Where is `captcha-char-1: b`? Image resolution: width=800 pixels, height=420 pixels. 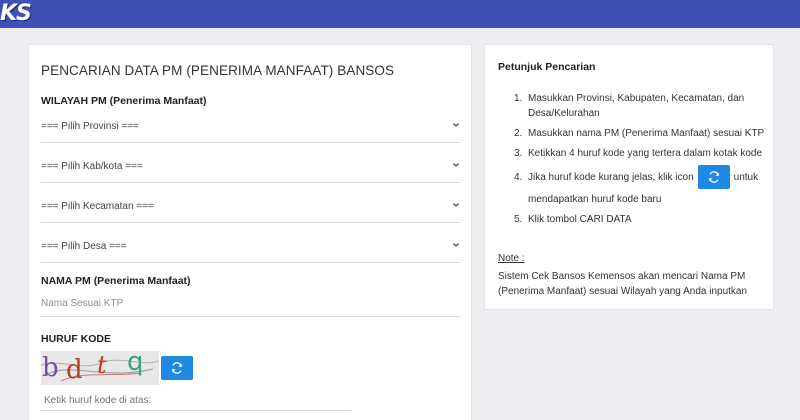
captcha-char-1: b is located at coordinates (50, 368).